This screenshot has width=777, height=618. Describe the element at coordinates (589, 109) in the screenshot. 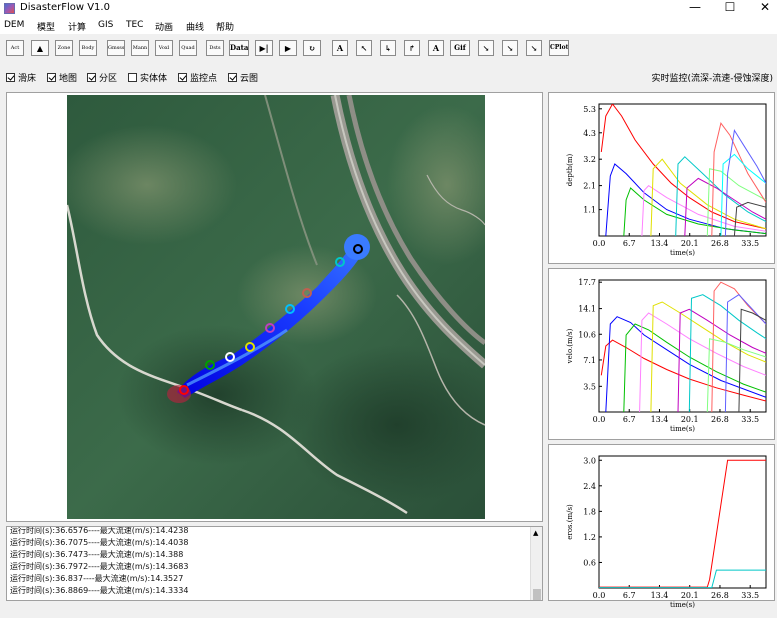

I see `y-tick-label: 5.3` at that location.